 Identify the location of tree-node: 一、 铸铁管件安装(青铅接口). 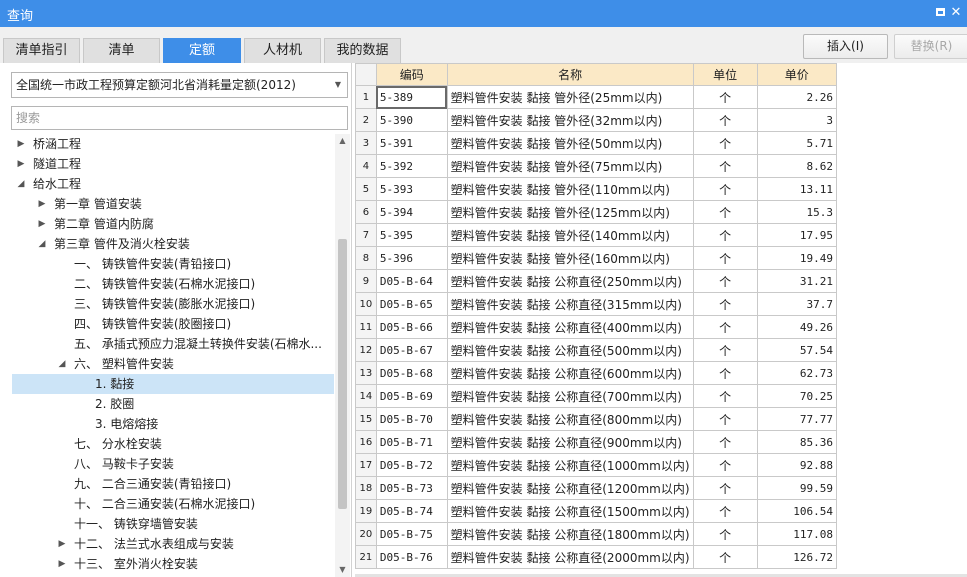
(167, 264).